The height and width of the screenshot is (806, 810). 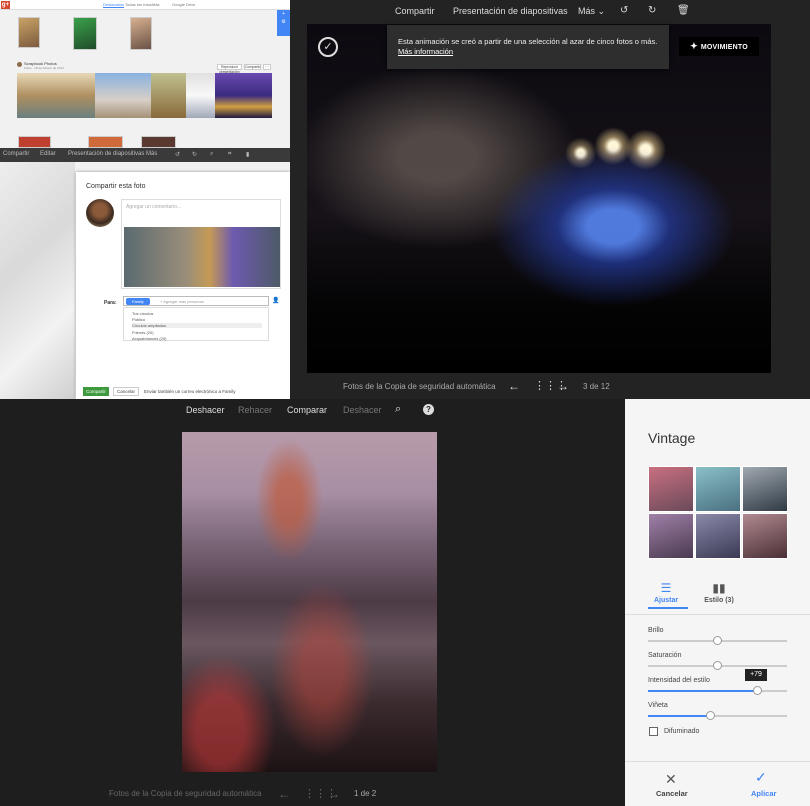 I want to click on side-action-bar: + ⚙, so click(x=283, y=23).